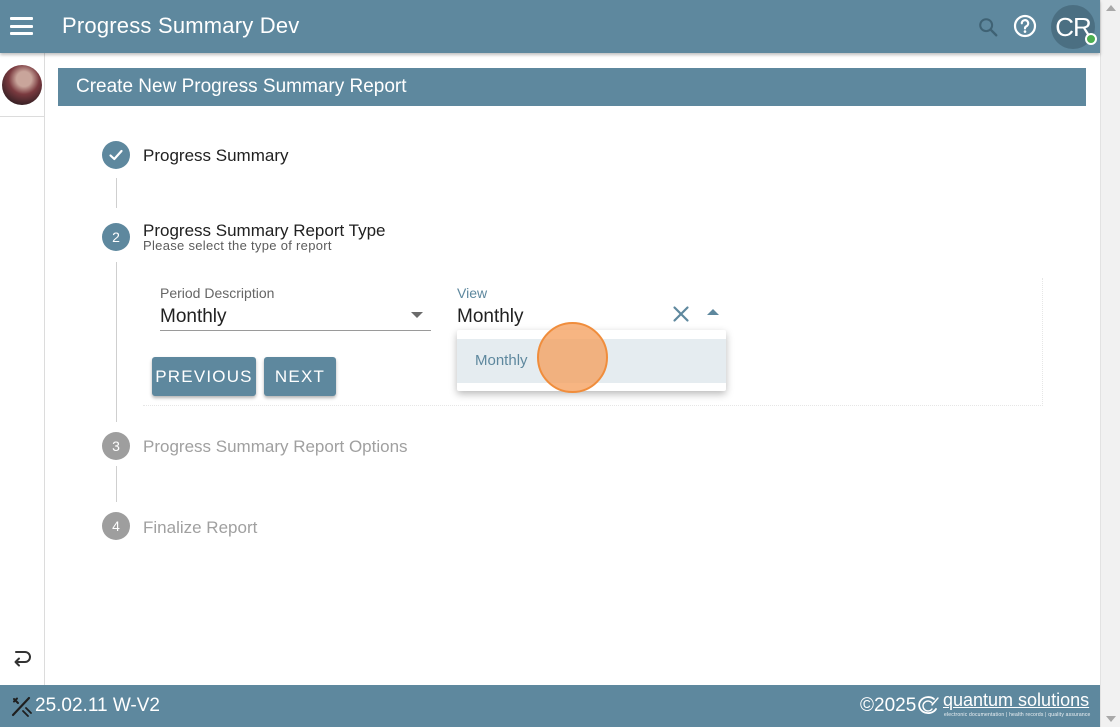  What do you see at coordinates (1016, 700) in the screenshot?
I see `brand-name: quantum solutions` at bounding box center [1016, 700].